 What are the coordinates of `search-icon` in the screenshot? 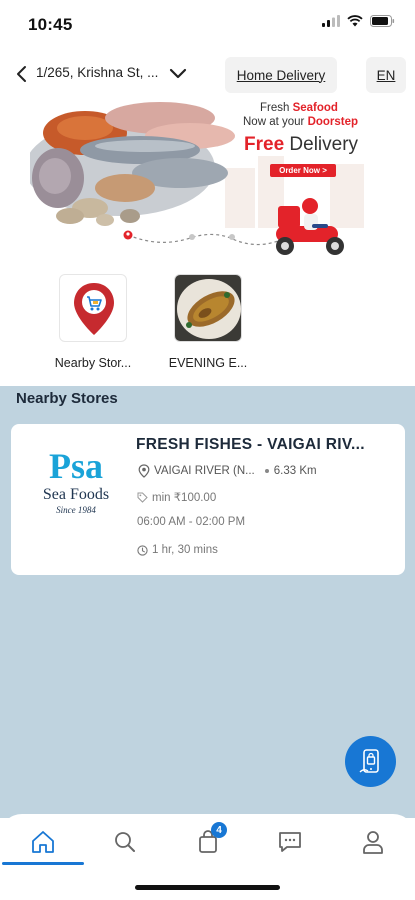 It's located at (125, 842).